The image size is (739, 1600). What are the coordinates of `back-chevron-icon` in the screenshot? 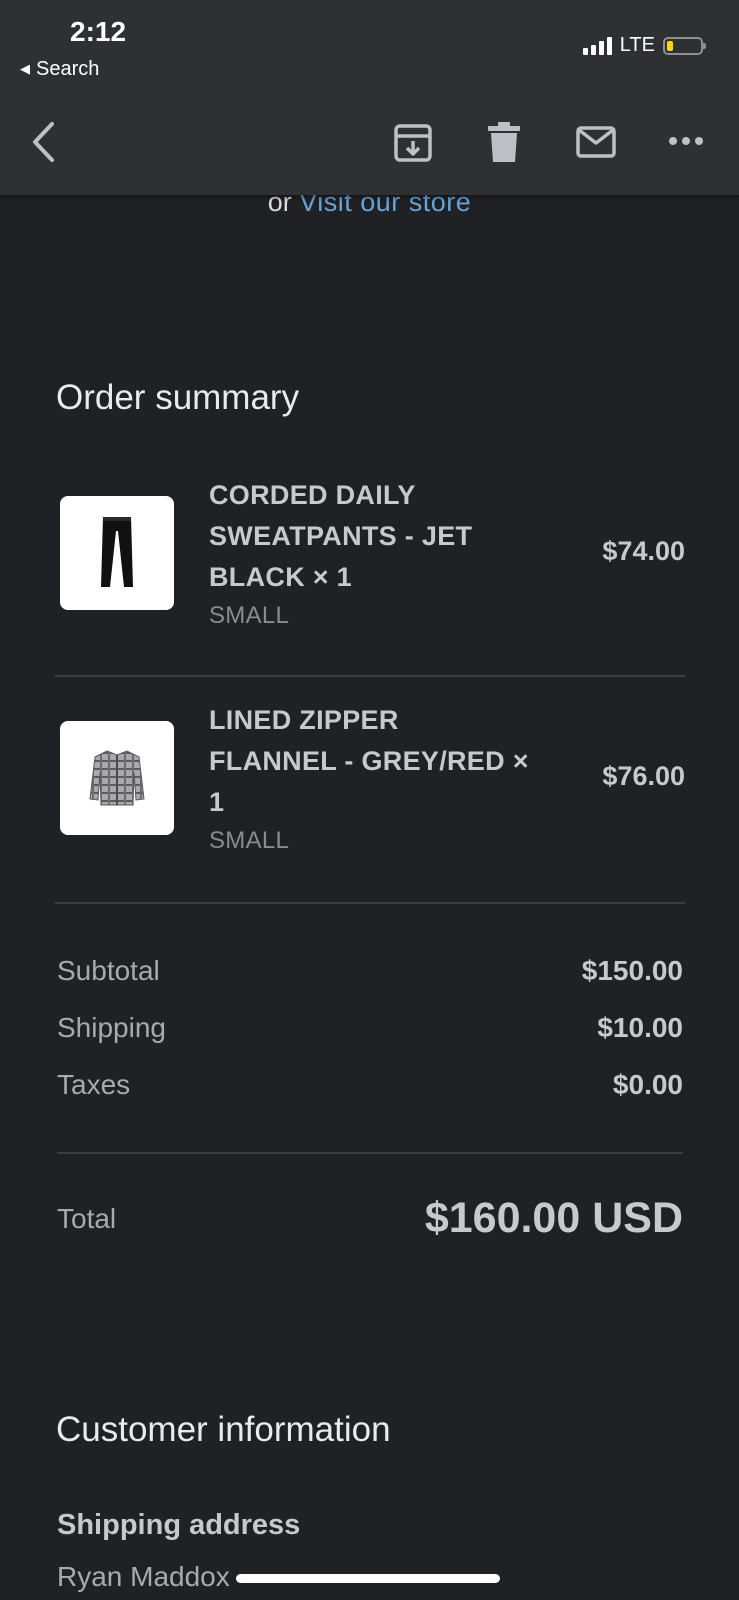 It's located at (43, 142).